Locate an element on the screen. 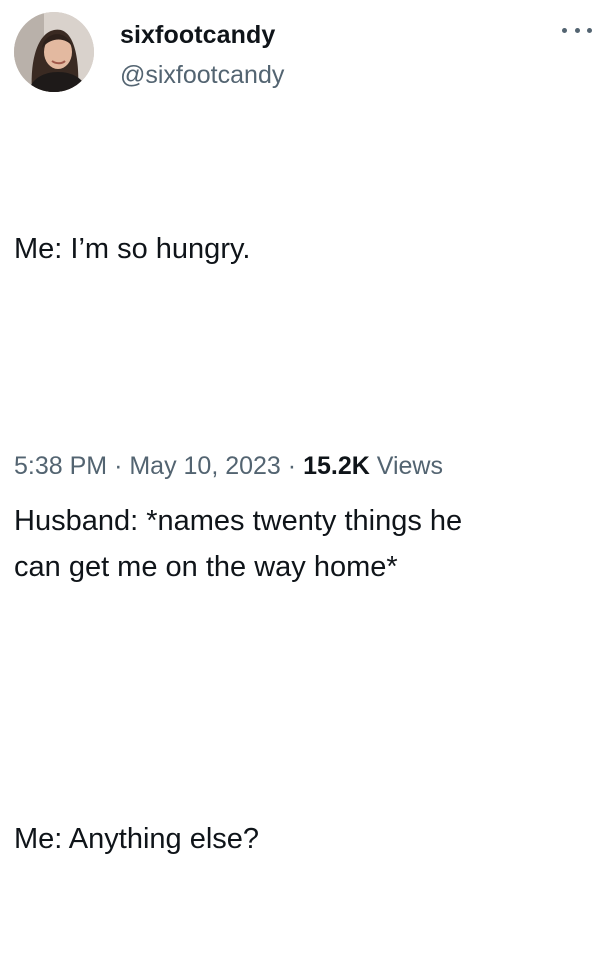  display-name: sixfootcandy is located at coordinates (202, 35).